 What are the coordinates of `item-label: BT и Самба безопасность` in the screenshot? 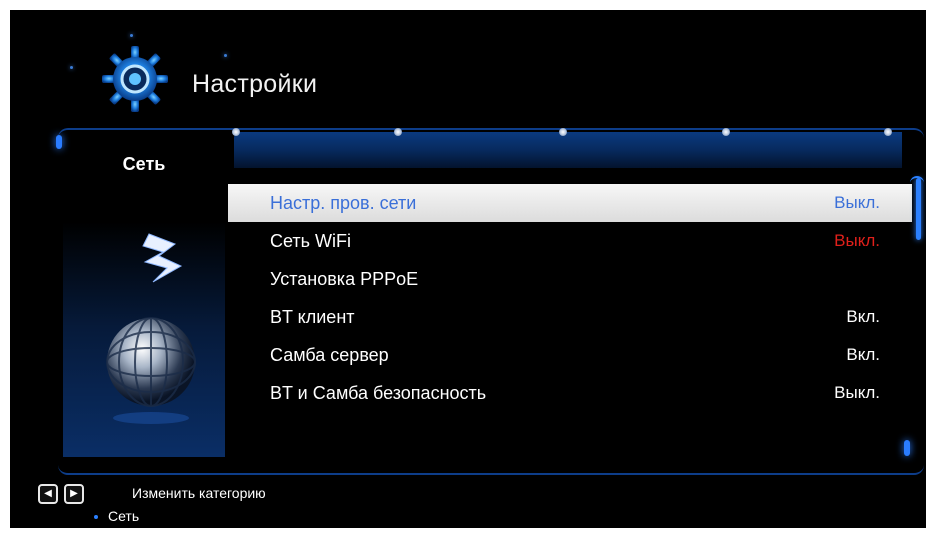 It's located at (378, 392).